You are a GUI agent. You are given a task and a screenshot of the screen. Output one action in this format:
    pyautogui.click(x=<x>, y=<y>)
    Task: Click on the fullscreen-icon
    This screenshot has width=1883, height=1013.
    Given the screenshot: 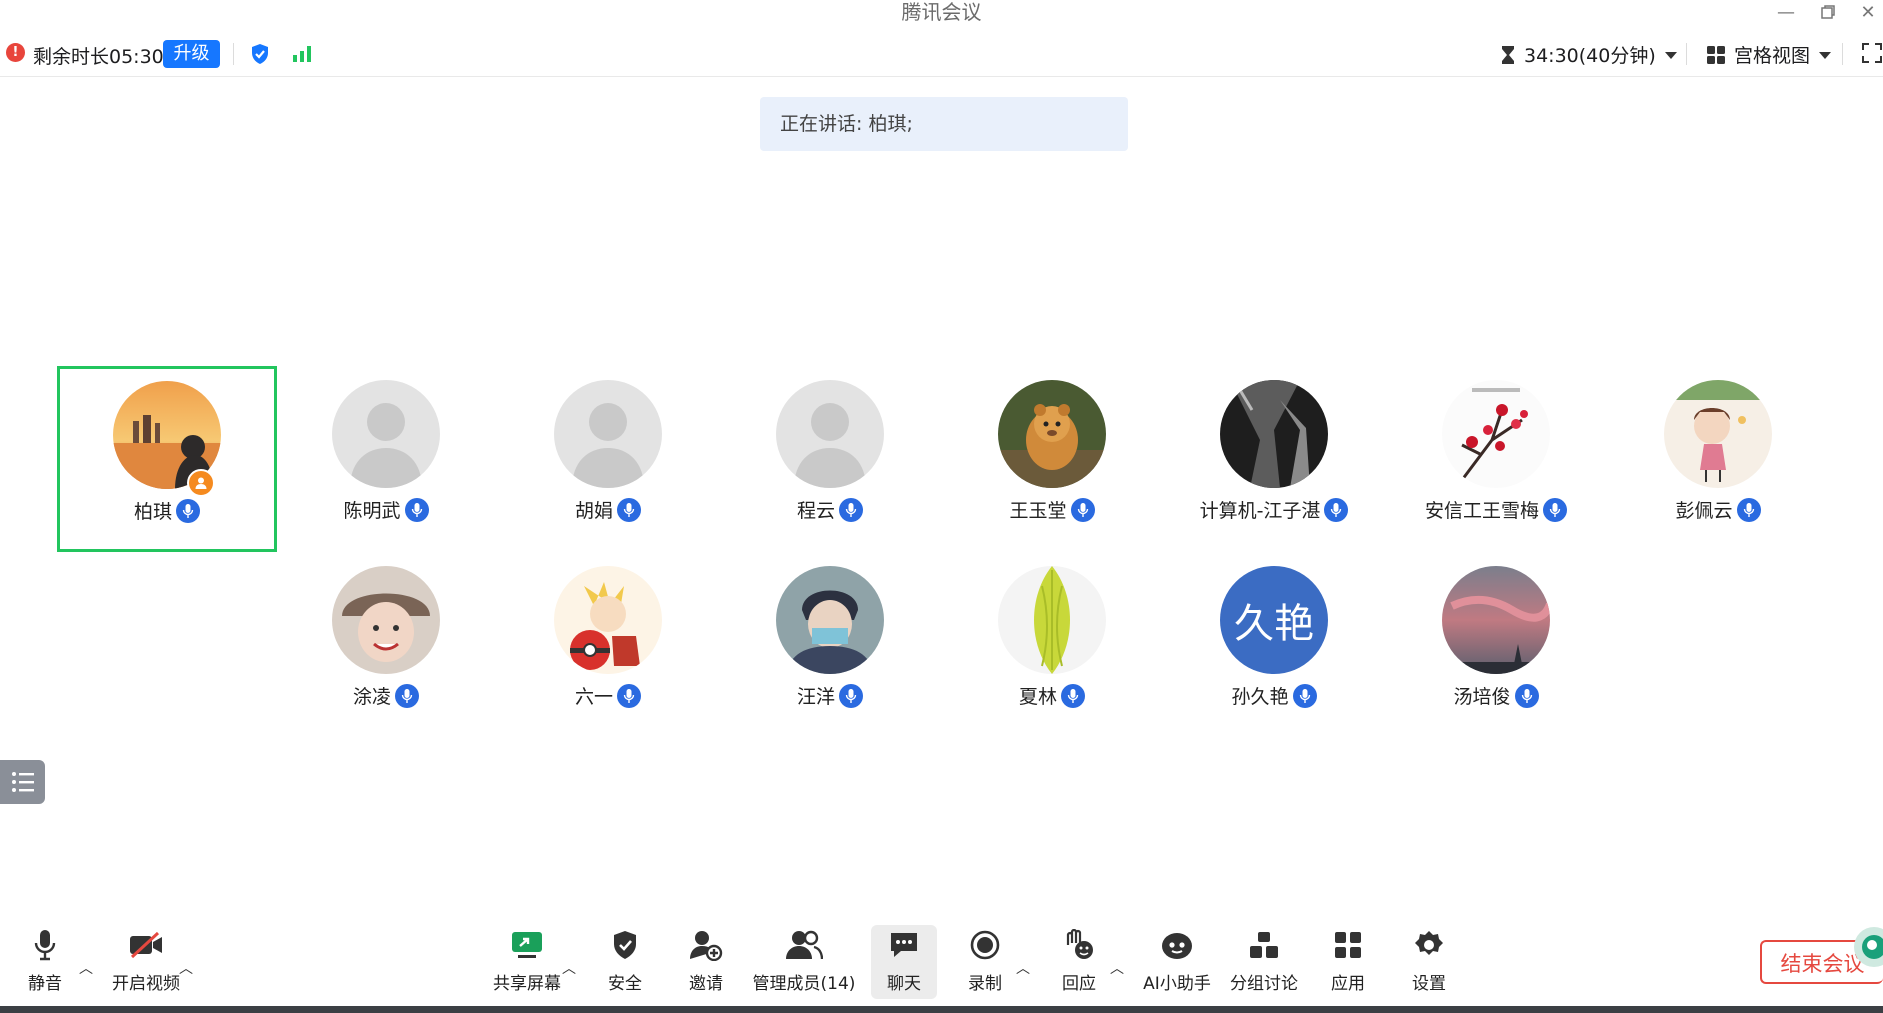 What is the action you would take?
    pyautogui.click(x=1872, y=55)
    